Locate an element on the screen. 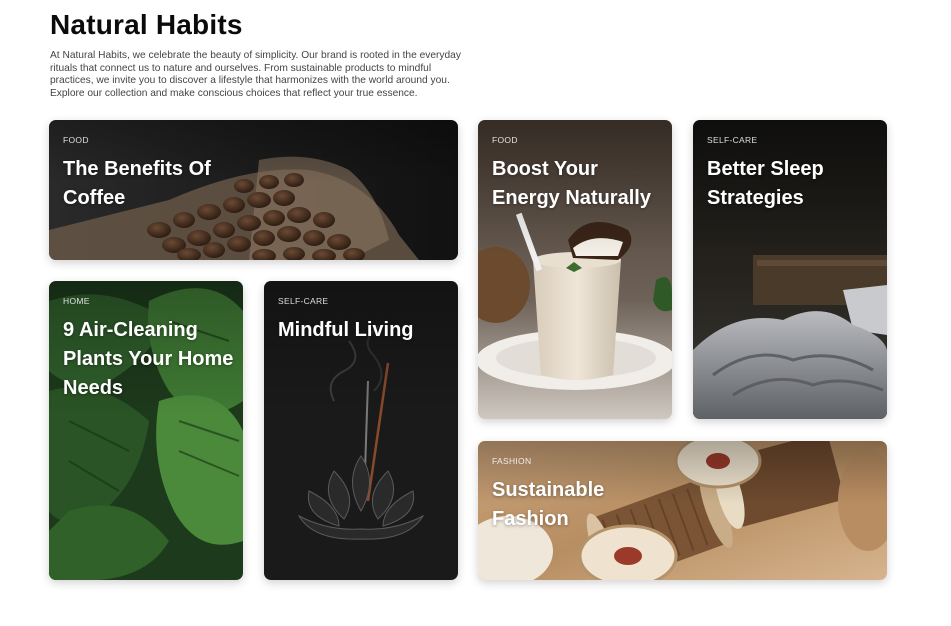  card-title: Sustainable Fashion is located at coordinates (548, 504).